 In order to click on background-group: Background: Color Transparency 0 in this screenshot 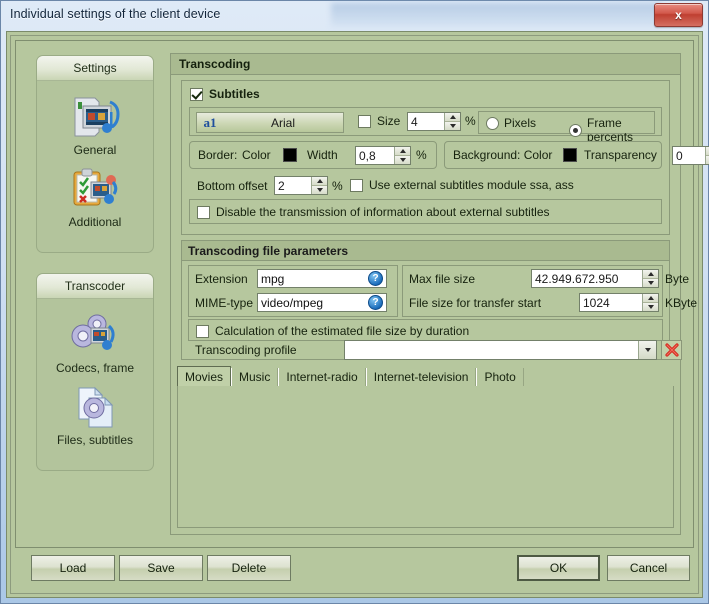, I will do `click(576, 155)`.